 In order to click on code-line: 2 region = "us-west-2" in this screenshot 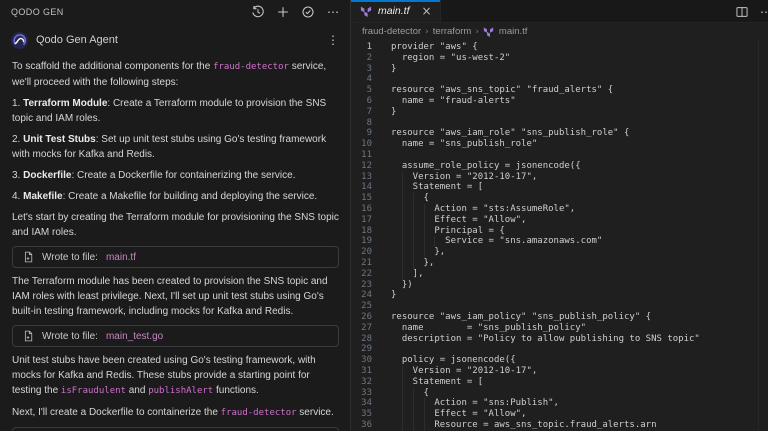, I will do `click(559, 58)`.